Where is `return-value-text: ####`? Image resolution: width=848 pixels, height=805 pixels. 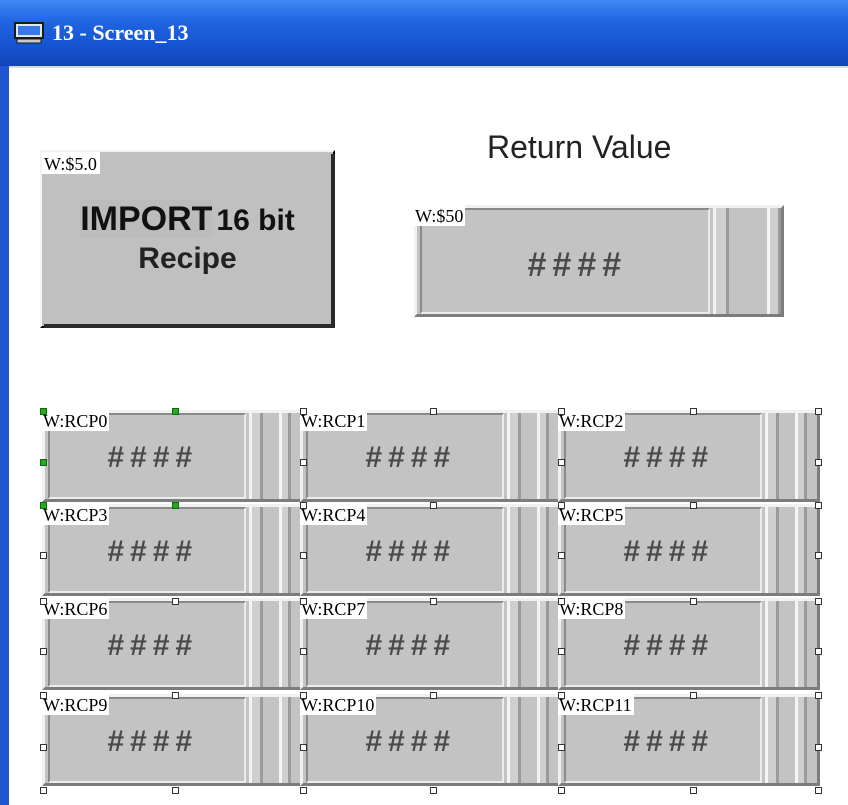 return-value-text: #### is located at coordinates (577, 265).